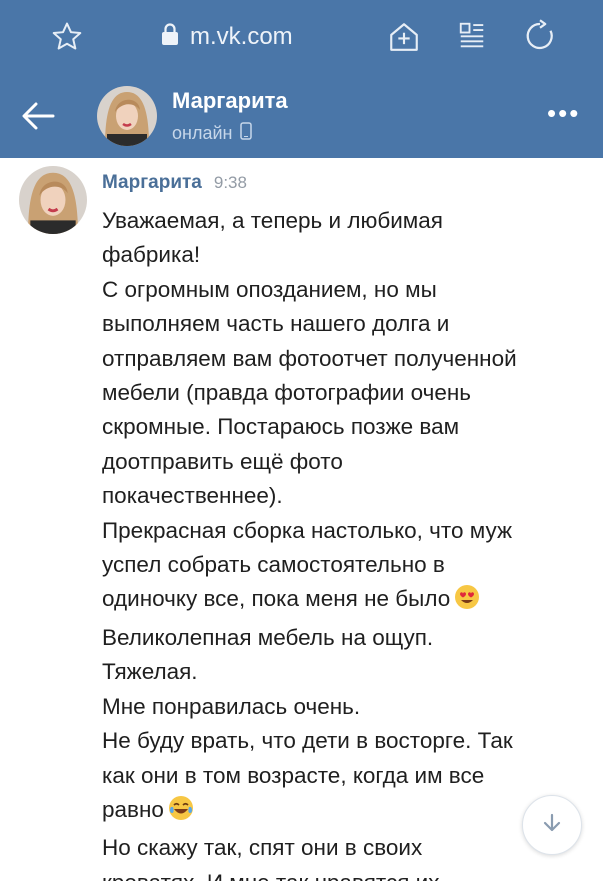 The image size is (603, 881). I want to click on message-line: Уважаемая, а теперь и любимая, so click(272, 220).